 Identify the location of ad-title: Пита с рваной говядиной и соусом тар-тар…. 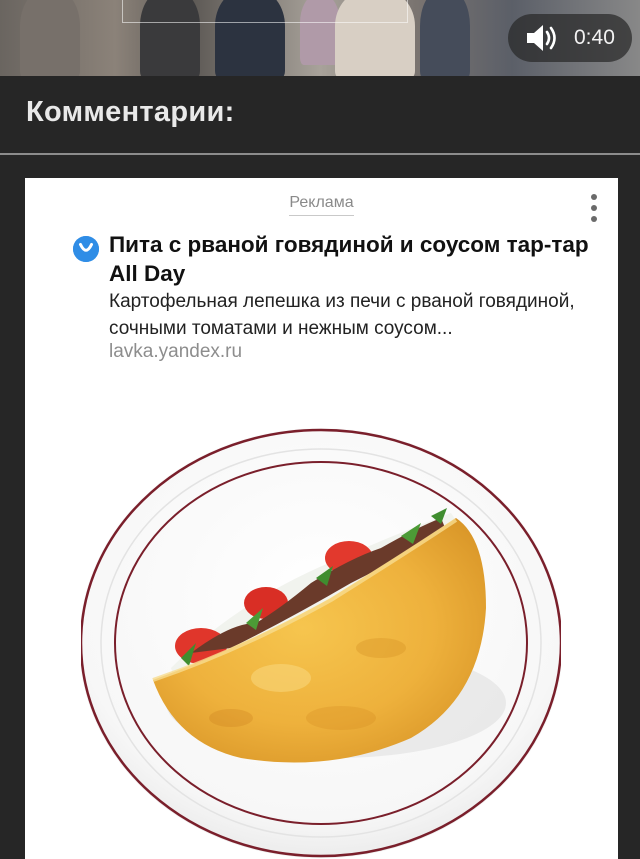
(359, 259).